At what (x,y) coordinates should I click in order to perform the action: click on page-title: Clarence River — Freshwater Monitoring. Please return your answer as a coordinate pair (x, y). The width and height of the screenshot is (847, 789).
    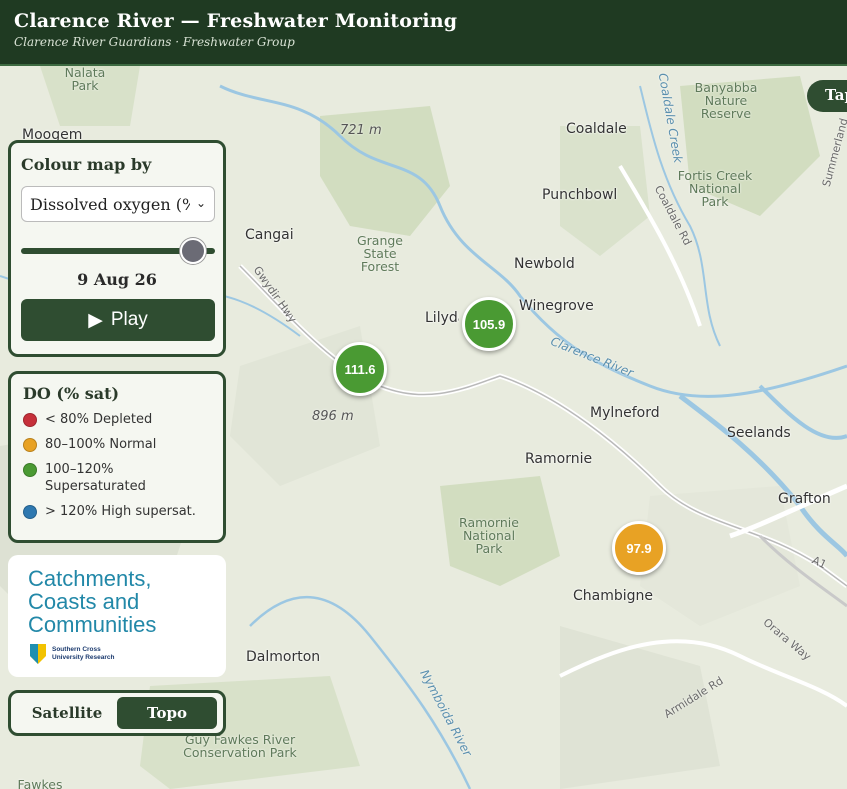
    Looking at the image, I should click on (236, 21).